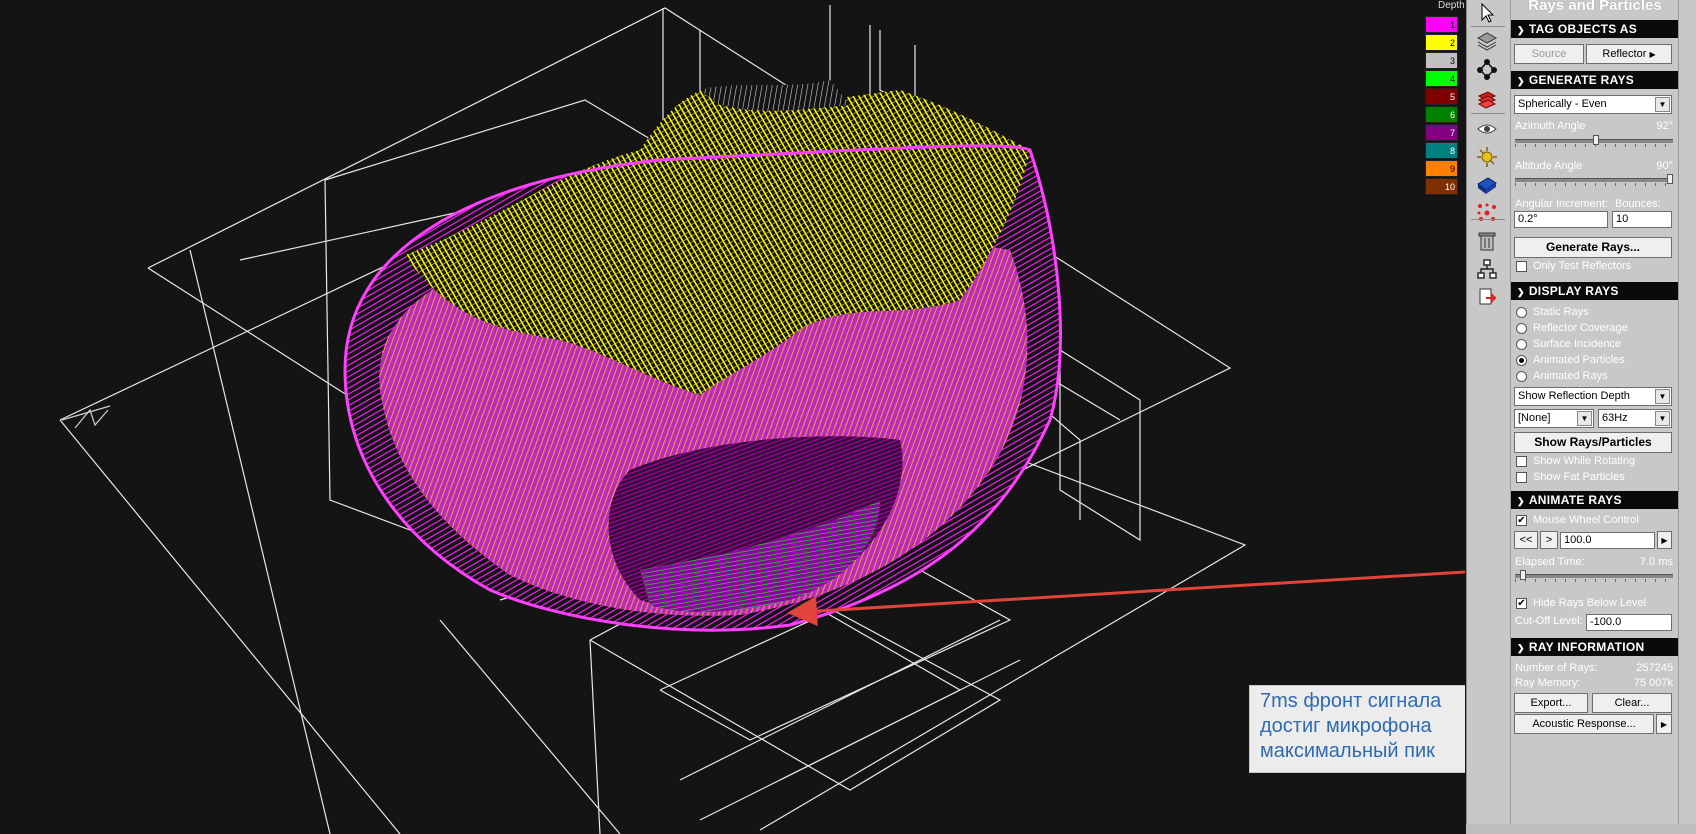 The height and width of the screenshot is (834, 1696). What do you see at coordinates (1561, 312) in the screenshot?
I see `static-rays-label: Static Rays` at bounding box center [1561, 312].